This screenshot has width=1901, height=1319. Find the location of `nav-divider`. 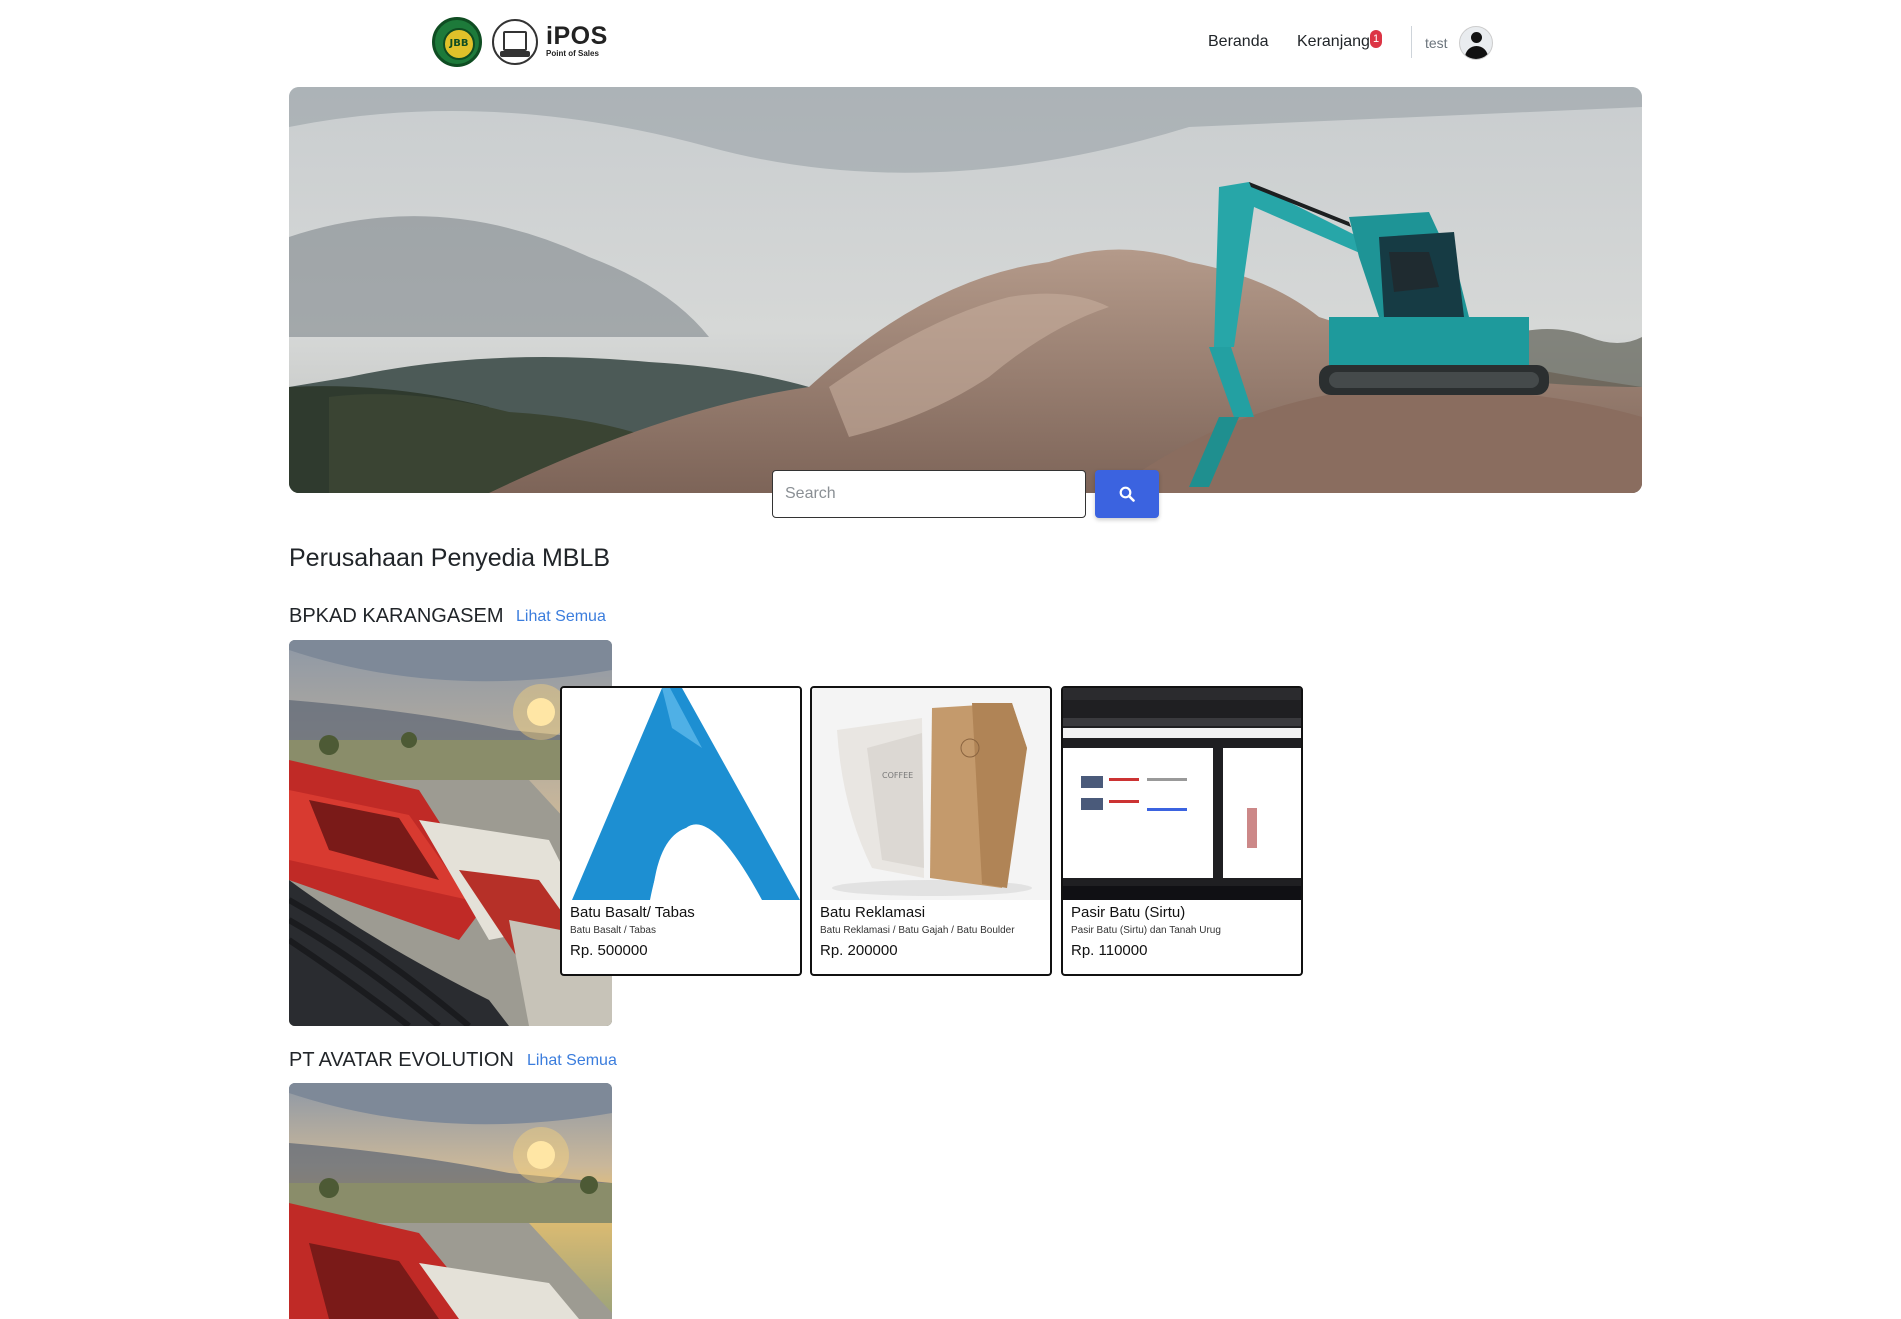

nav-divider is located at coordinates (1411, 42).